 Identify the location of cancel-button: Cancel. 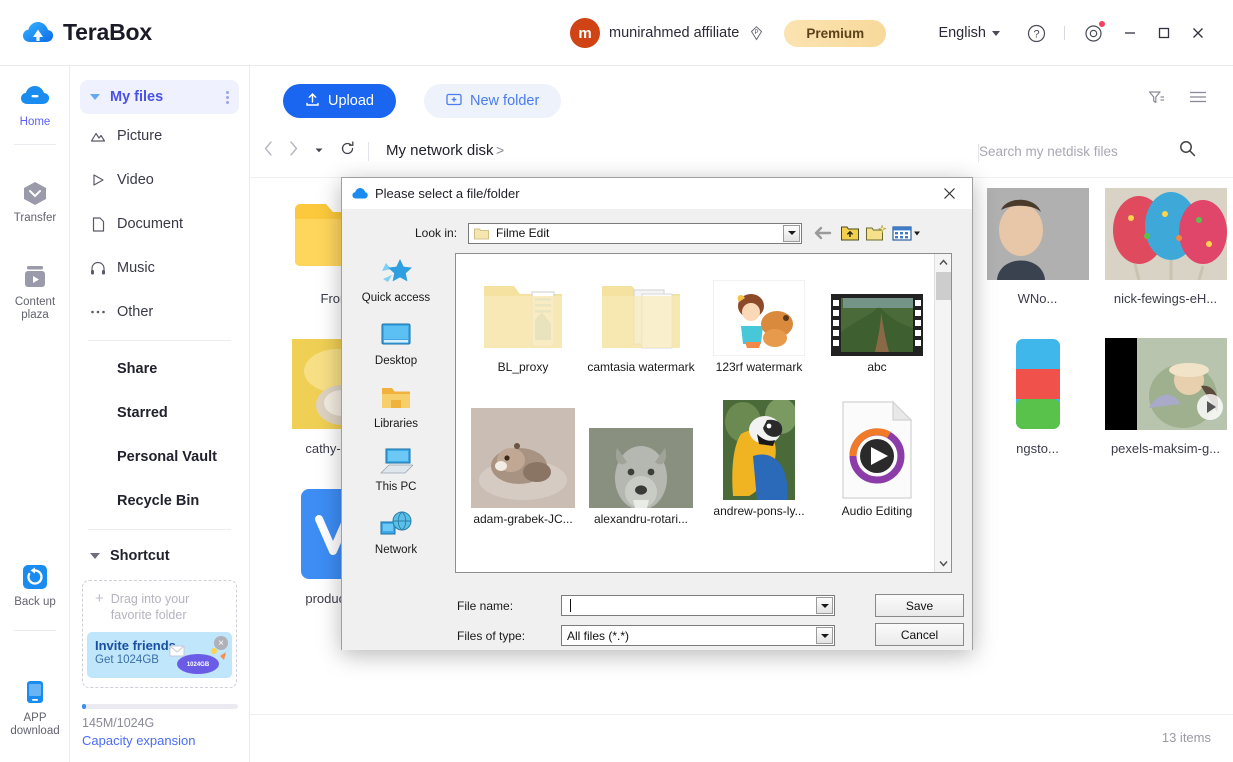
(919, 634).